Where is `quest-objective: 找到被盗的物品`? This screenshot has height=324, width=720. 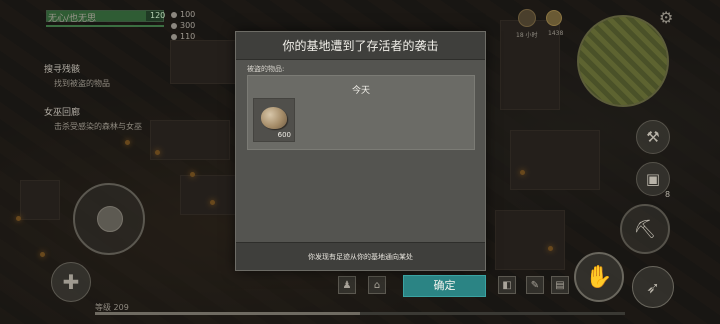
quest-objective: 找到被盗的物品 is located at coordinates (82, 83).